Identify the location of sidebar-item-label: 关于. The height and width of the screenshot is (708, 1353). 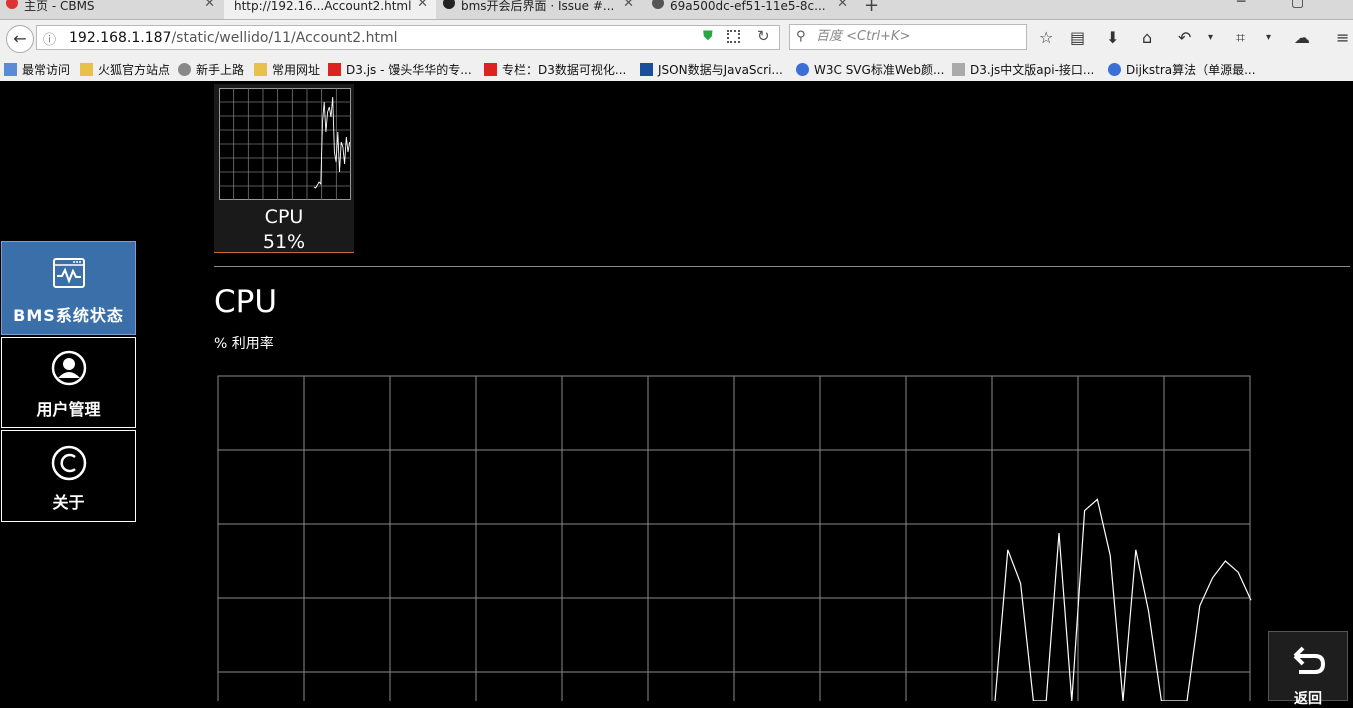
(68, 502).